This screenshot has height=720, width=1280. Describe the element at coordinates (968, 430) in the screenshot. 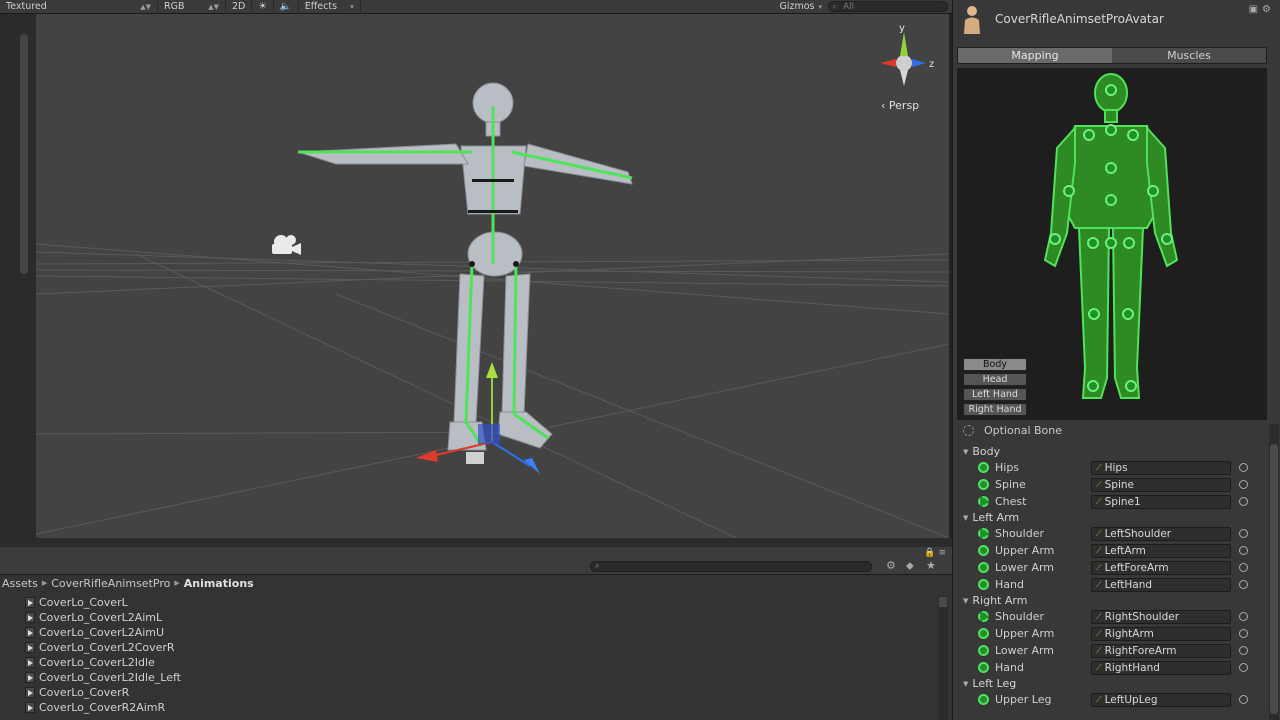

I see `optional-bone-icon` at that location.